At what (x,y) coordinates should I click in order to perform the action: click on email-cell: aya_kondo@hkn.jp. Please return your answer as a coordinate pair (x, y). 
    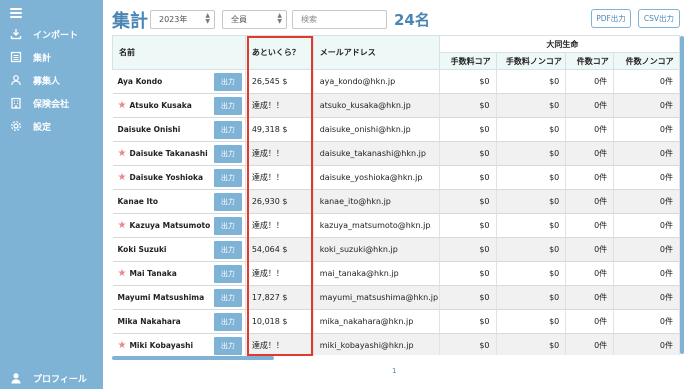
    Looking at the image, I should click on (376, 81).